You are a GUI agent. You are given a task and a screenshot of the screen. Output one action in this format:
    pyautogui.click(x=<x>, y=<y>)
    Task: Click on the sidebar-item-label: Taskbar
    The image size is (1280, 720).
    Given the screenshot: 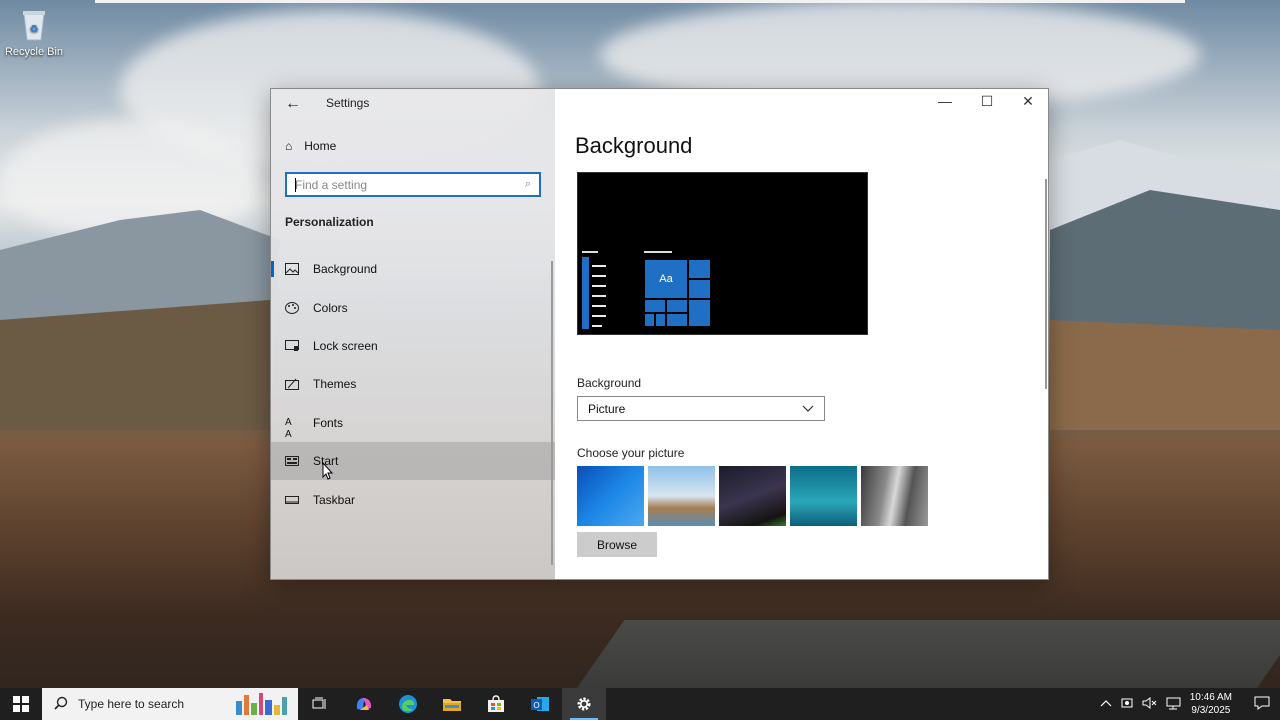 What is the action you would take?
    pyautogui.click(x=334, y=499)
    